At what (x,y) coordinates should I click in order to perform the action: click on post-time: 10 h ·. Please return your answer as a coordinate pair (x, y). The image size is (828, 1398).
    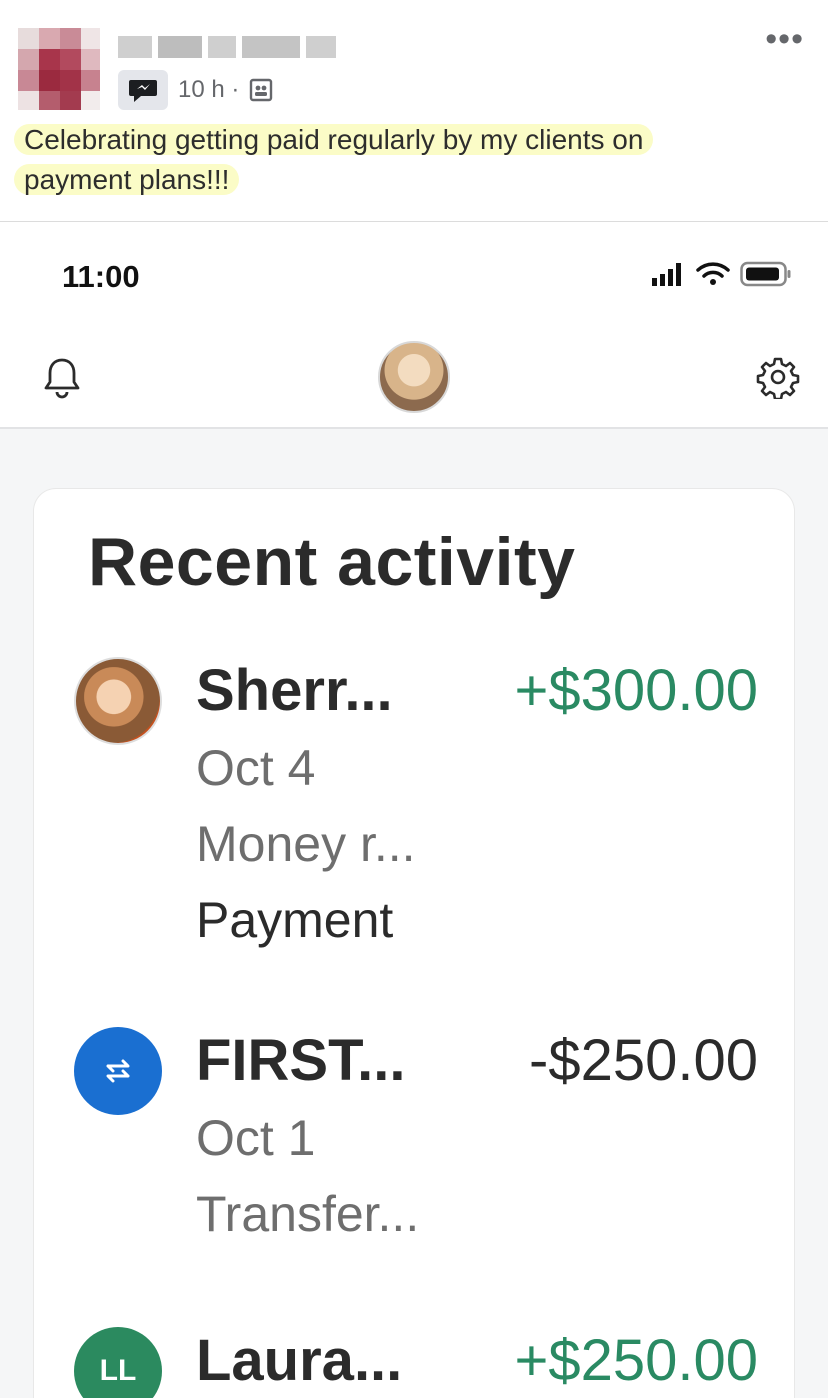
    Looking at the image, I should click on (208, 90).